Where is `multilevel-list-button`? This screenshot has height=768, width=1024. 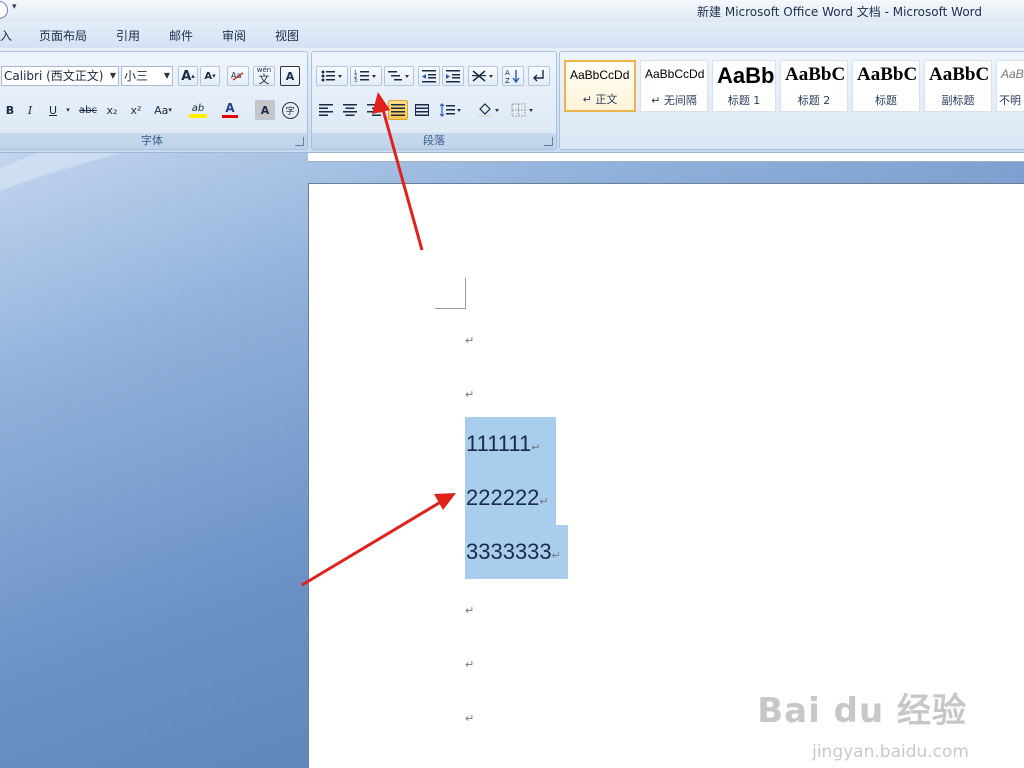
multilevel-list-button is located at coordinates (399, 76).